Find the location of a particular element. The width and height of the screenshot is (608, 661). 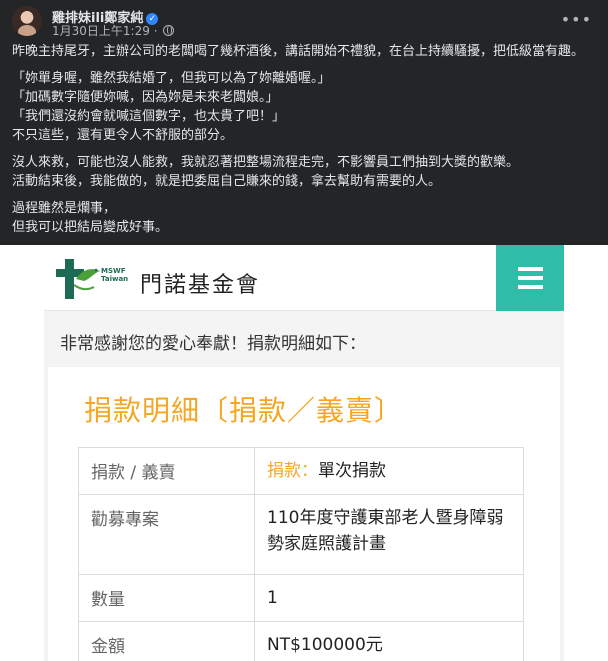

row-label: 數量 is located at coordinates (166, 598).